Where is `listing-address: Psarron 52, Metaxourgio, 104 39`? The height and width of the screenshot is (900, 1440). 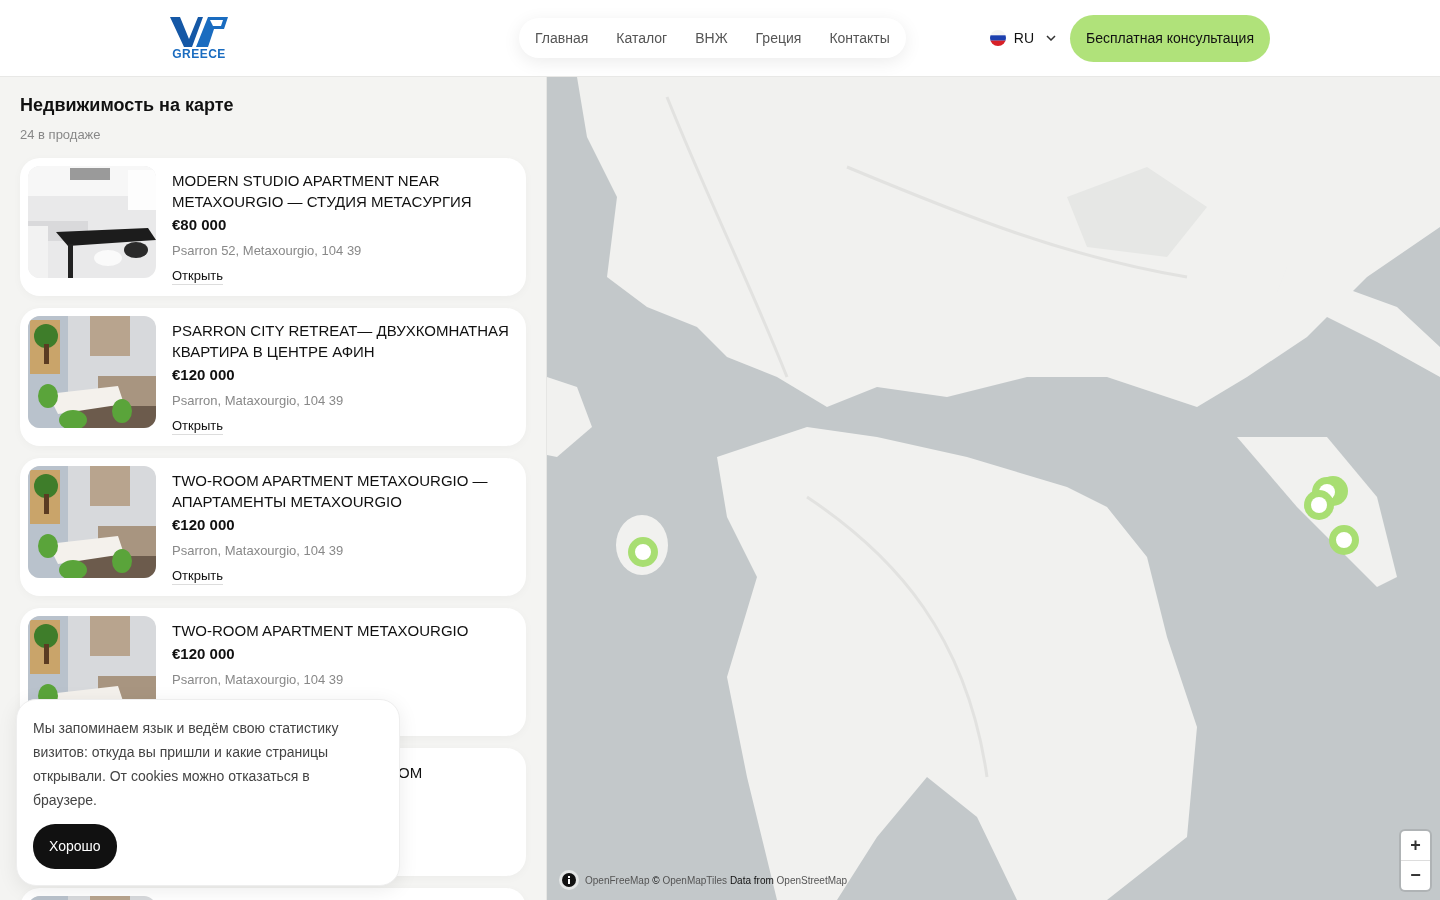
listing-address: Psarron 52, Metaxourgio, 104 39 is located at coordinates (267, 250).